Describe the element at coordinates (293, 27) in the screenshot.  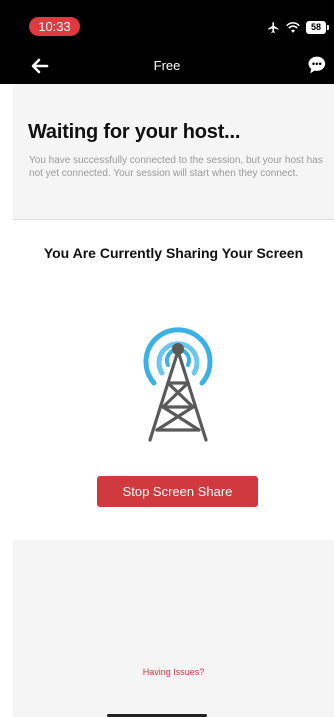
I see `wifi-icon` at that location.